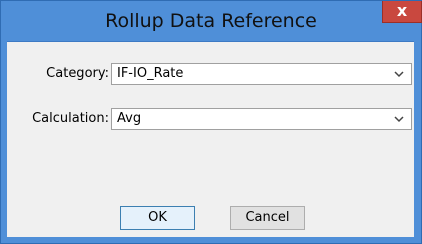 Image resolution: width=422 pixels, height=244 pixels. Describe the element at coordinates (267, 218) in the screenshot. I see `cancel-button: Cancel` at that location.